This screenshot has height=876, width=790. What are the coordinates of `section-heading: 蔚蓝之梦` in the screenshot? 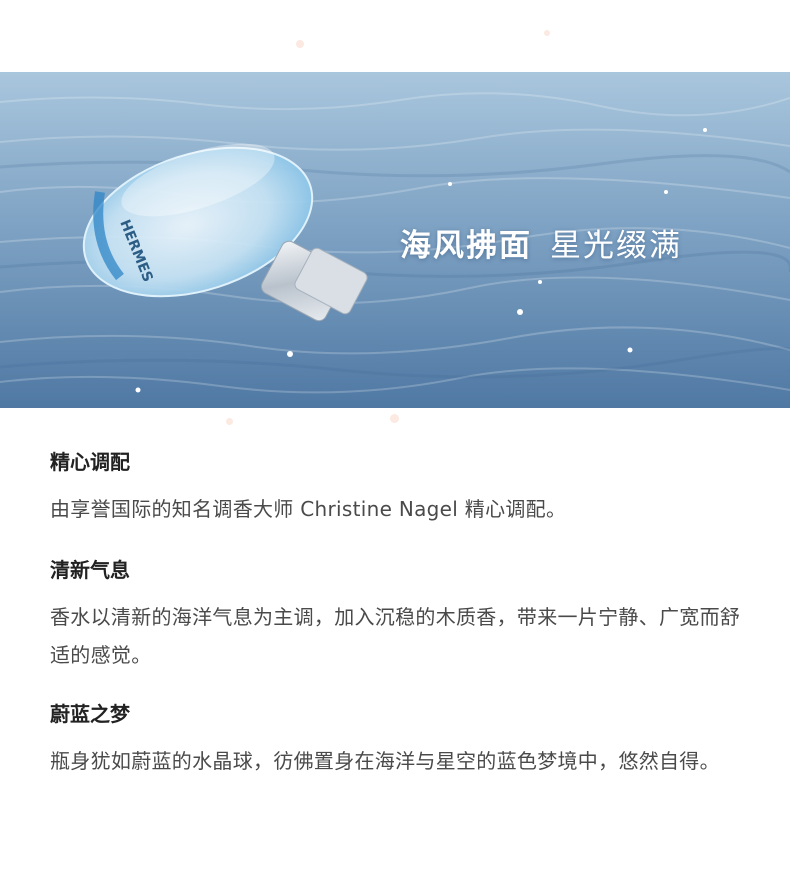 It's located at (90, 714).